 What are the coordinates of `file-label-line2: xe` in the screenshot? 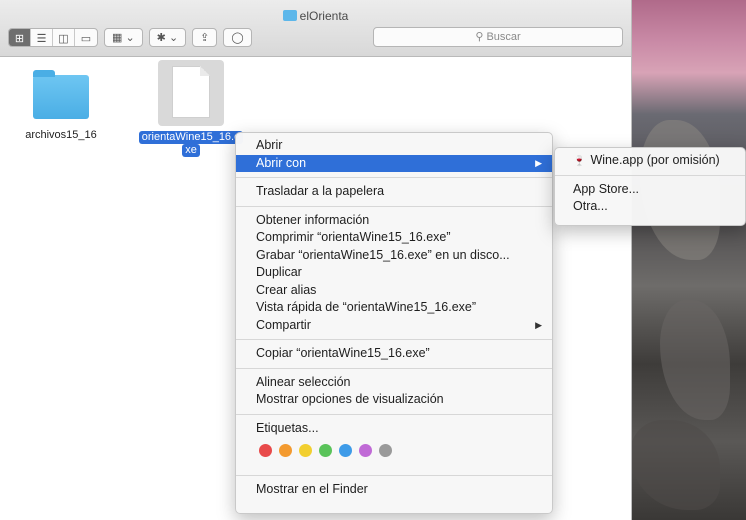 It's located at (191, 150).